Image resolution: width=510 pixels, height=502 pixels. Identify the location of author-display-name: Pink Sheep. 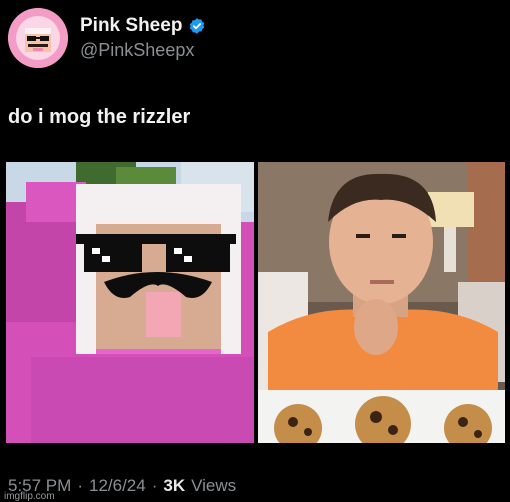
(131, 26).